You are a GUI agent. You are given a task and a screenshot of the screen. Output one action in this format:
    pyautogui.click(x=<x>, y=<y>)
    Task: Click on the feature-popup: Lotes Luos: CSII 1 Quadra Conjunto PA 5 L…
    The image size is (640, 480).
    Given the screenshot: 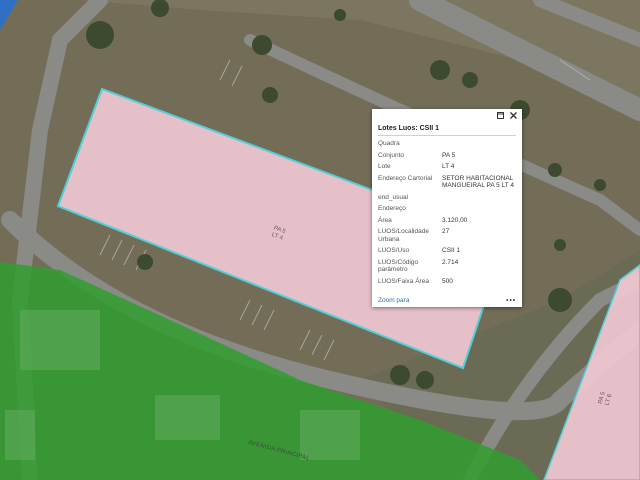 What is the action you would take?
    pyautogui.click(x=447, y=208)
    